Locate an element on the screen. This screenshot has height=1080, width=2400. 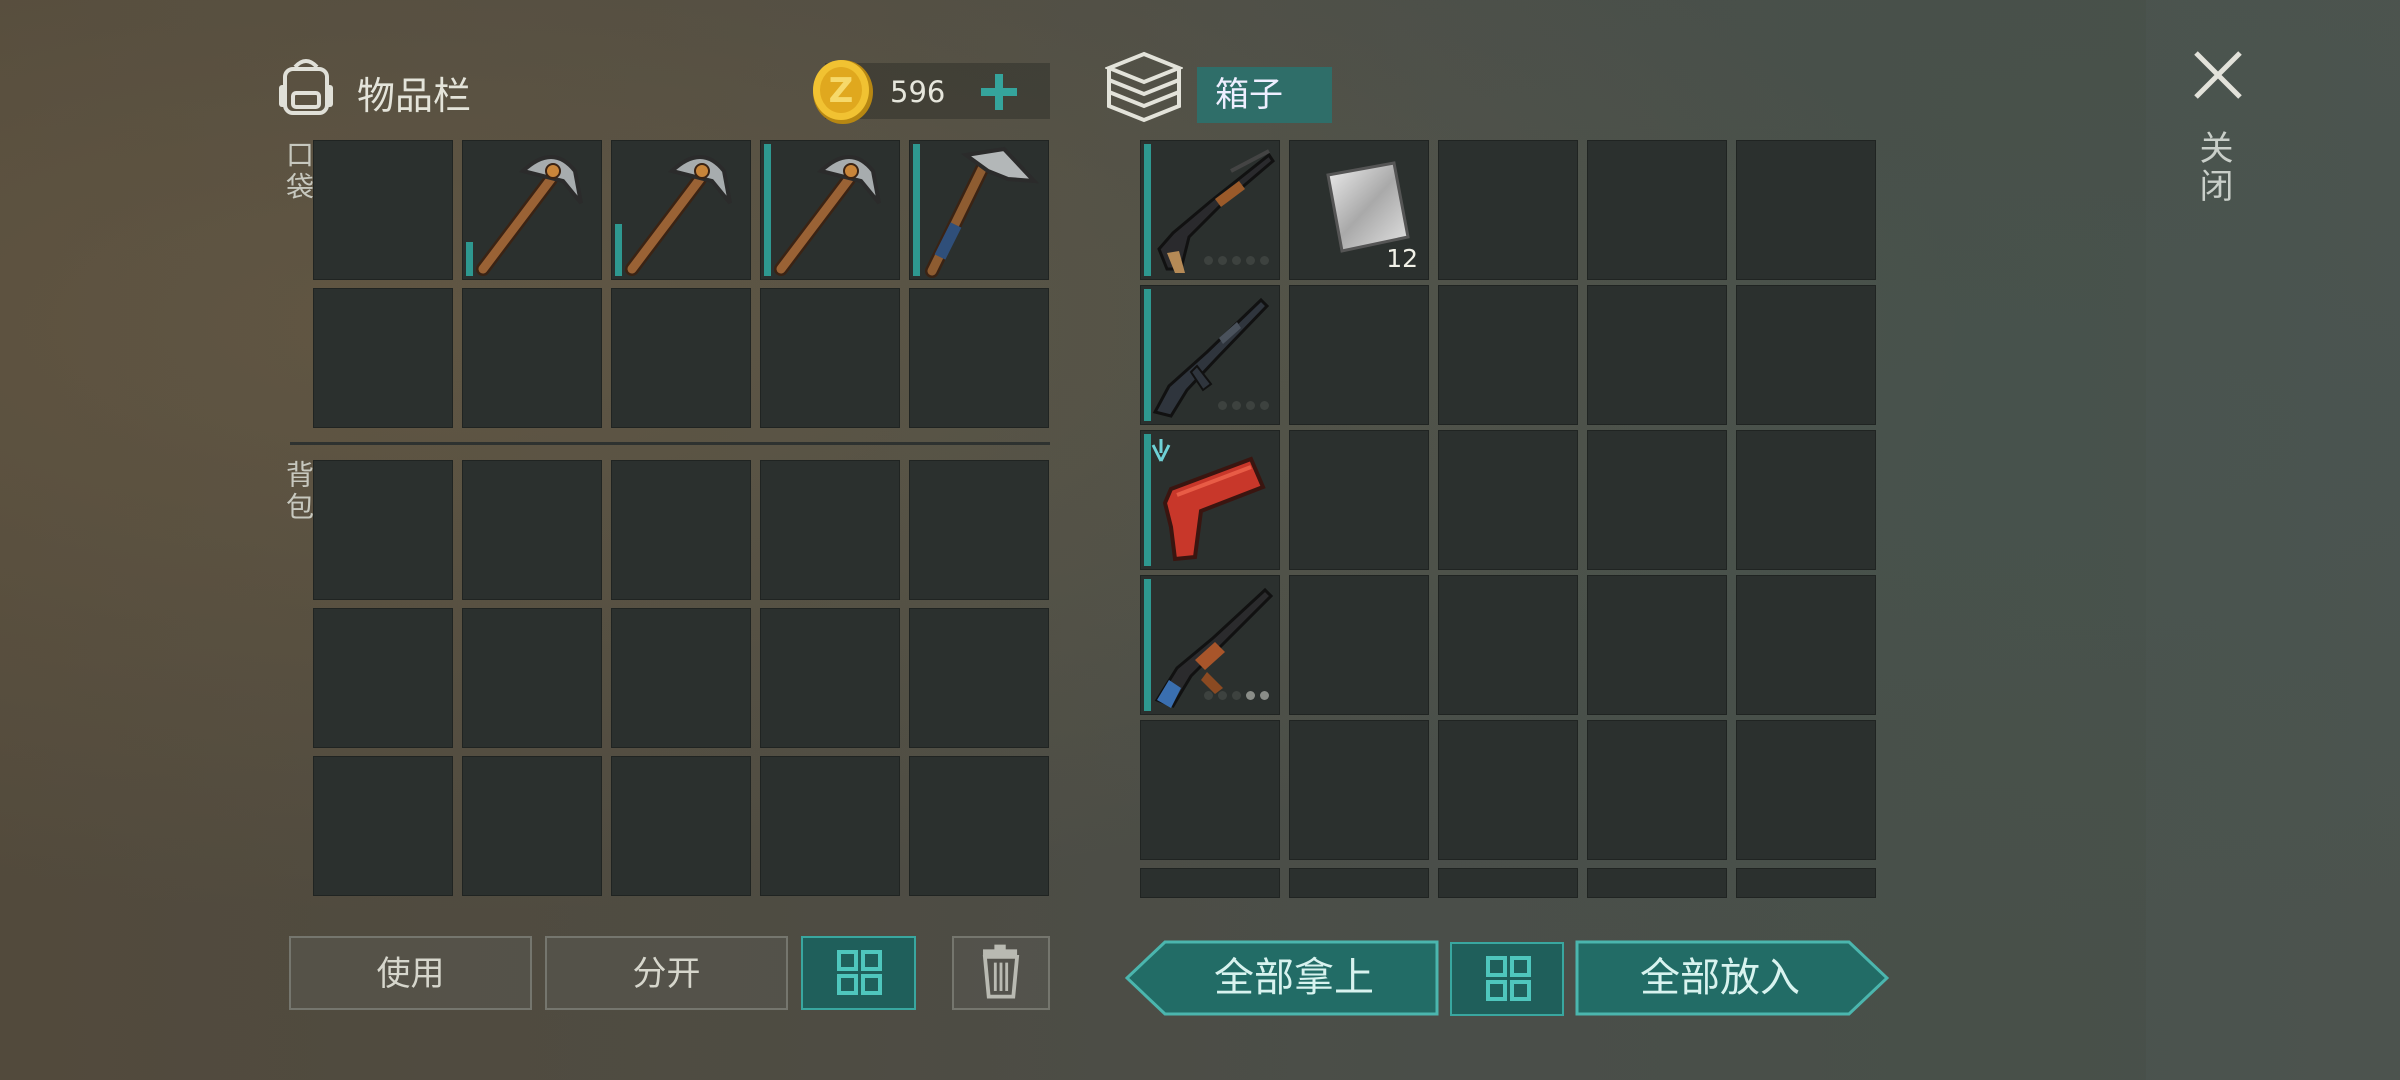
backpack-icon is located at coordinates (306, 87).